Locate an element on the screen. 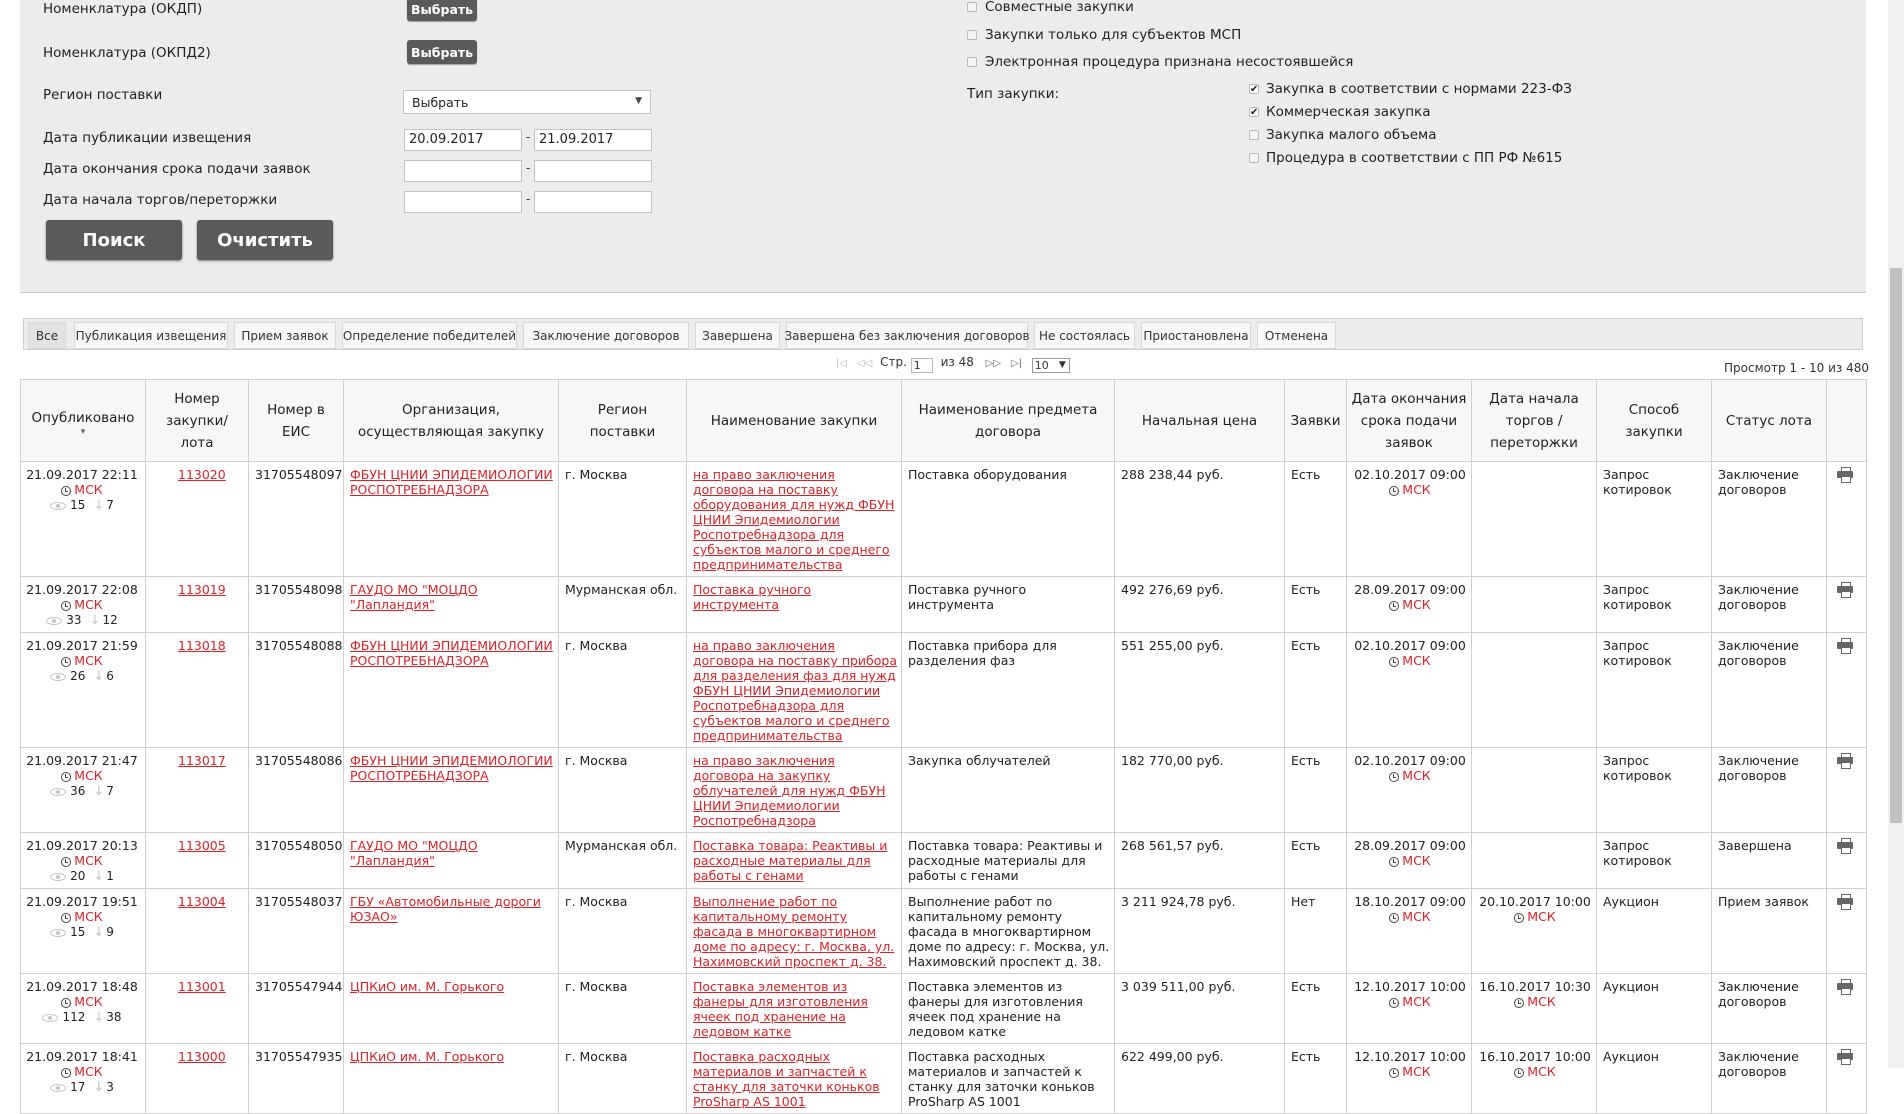  tab-contracts: Заключение договоров is located at coordinates (606, 335).